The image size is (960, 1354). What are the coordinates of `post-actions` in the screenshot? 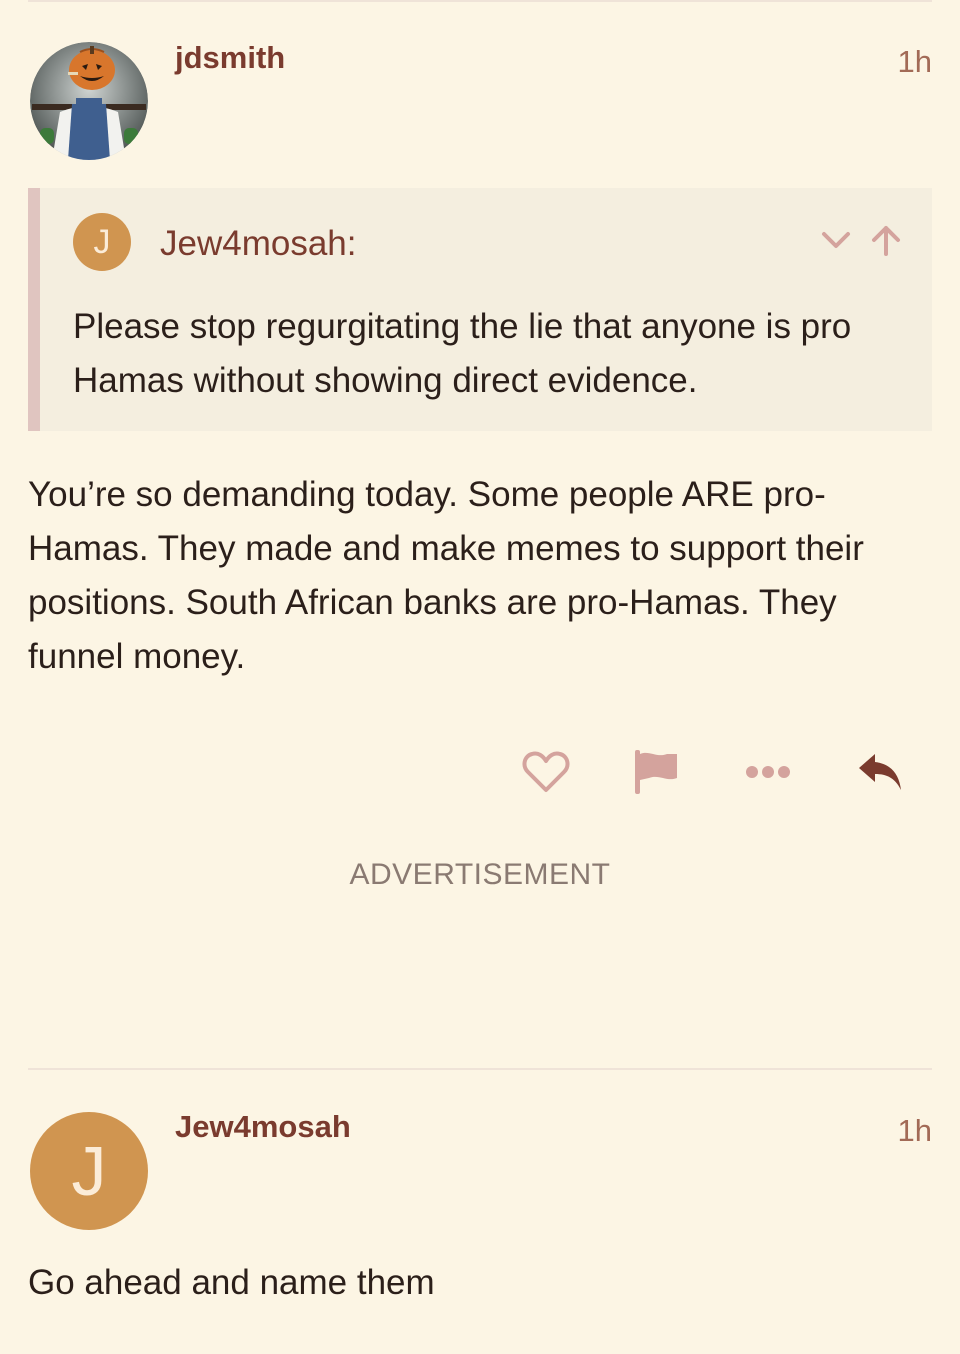 It's located at (480, 772).